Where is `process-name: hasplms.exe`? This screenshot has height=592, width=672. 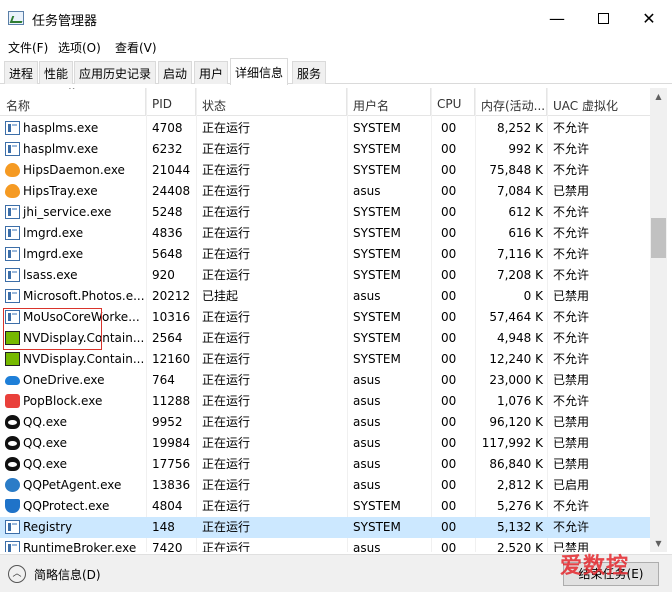
process-name: hasplms.exe is located at coordinates (61, 128).